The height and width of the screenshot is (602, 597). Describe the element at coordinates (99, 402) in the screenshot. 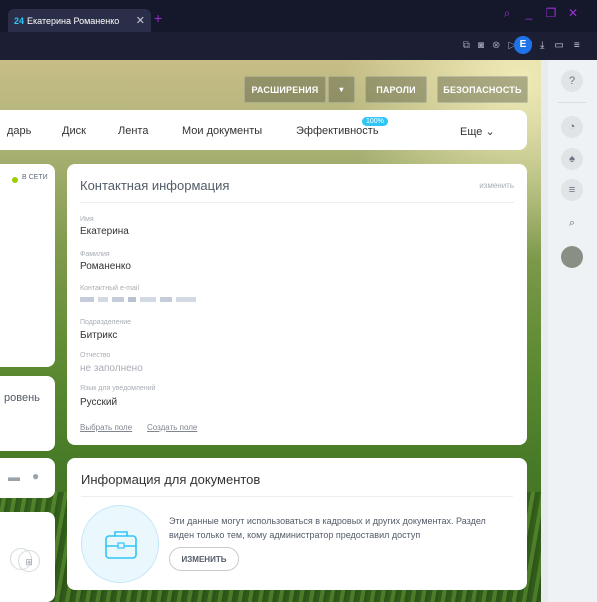

I see `notification-language-value: Русский` at that location.